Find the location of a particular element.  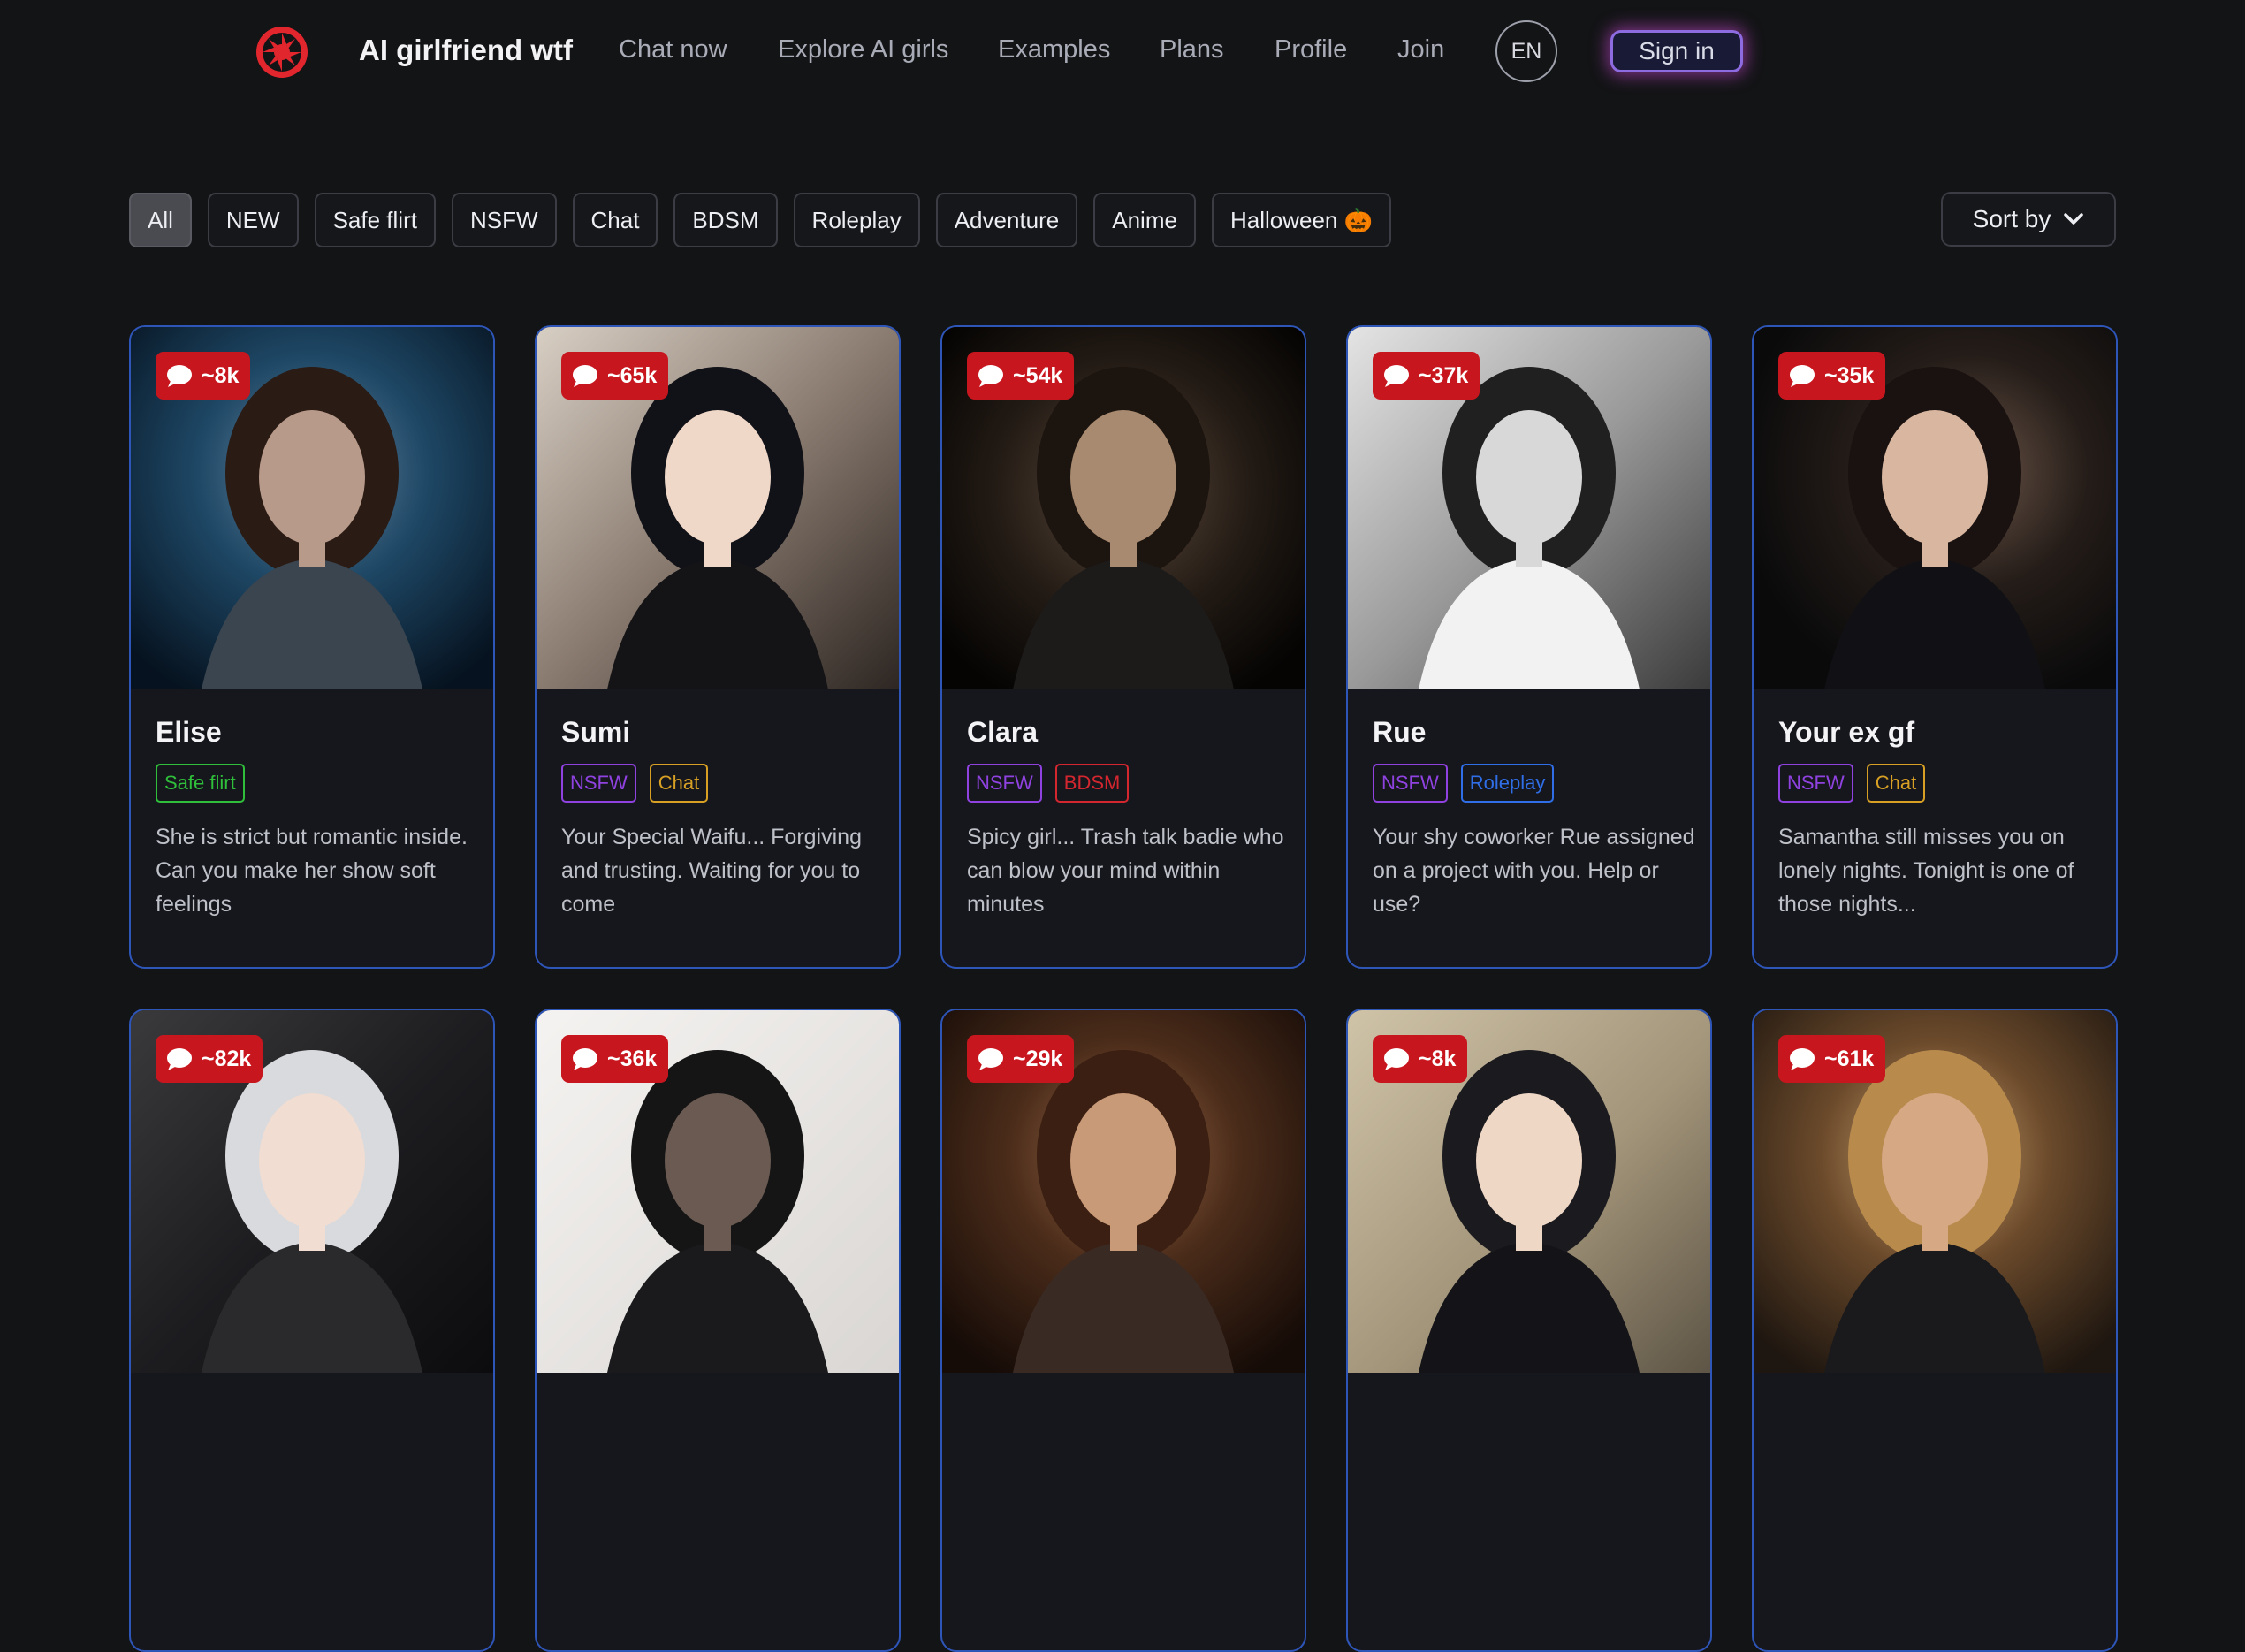

nav-join: Join is located at coordinates (1420, 50).